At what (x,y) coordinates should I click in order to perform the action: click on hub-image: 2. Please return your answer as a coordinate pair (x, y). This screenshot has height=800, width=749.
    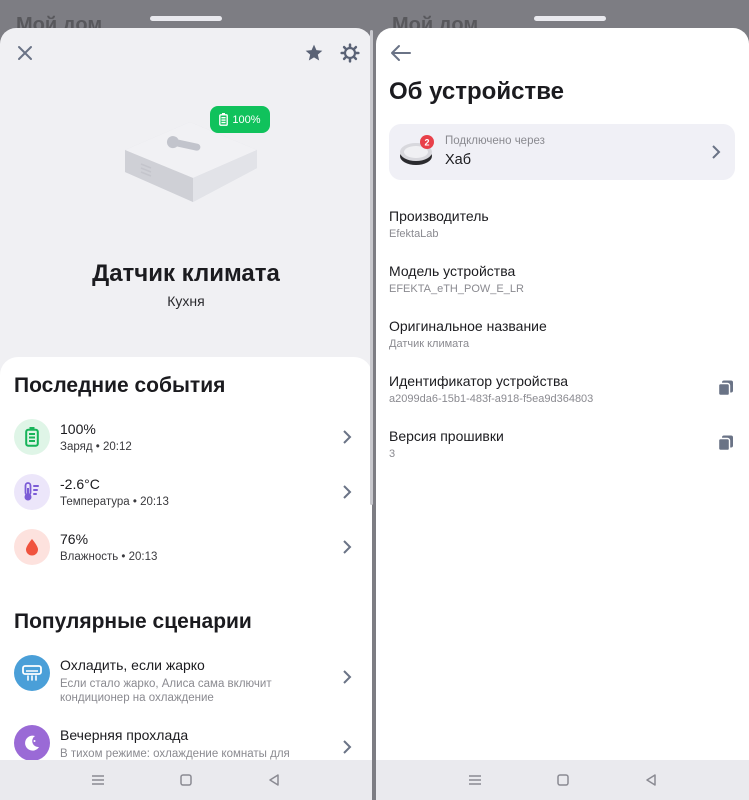
    Looking at the image, I should click on (417, 150).